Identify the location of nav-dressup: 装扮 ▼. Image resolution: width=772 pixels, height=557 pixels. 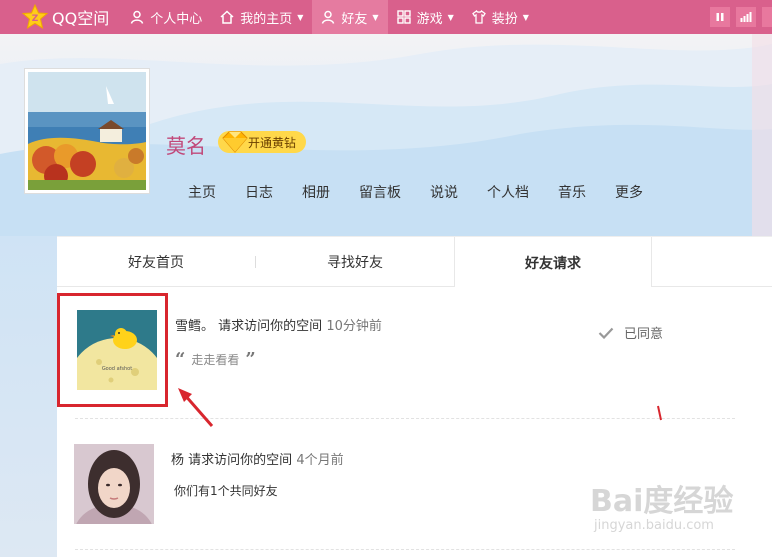
(500, 17).